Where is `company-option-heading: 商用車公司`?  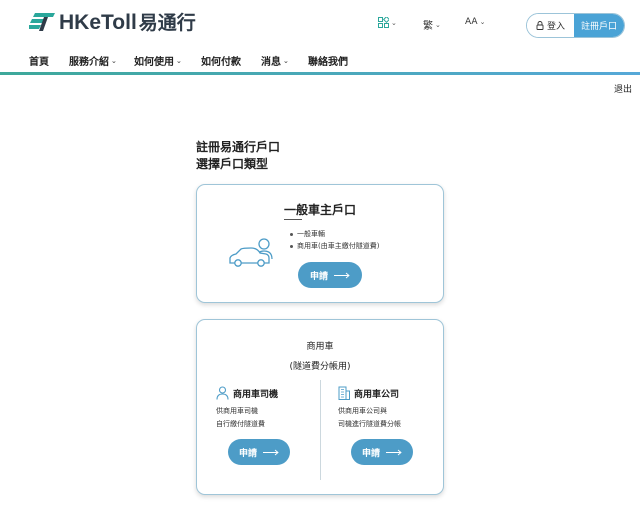 company-option-heading: 商用車公司 is located at coordinates (368, 393).